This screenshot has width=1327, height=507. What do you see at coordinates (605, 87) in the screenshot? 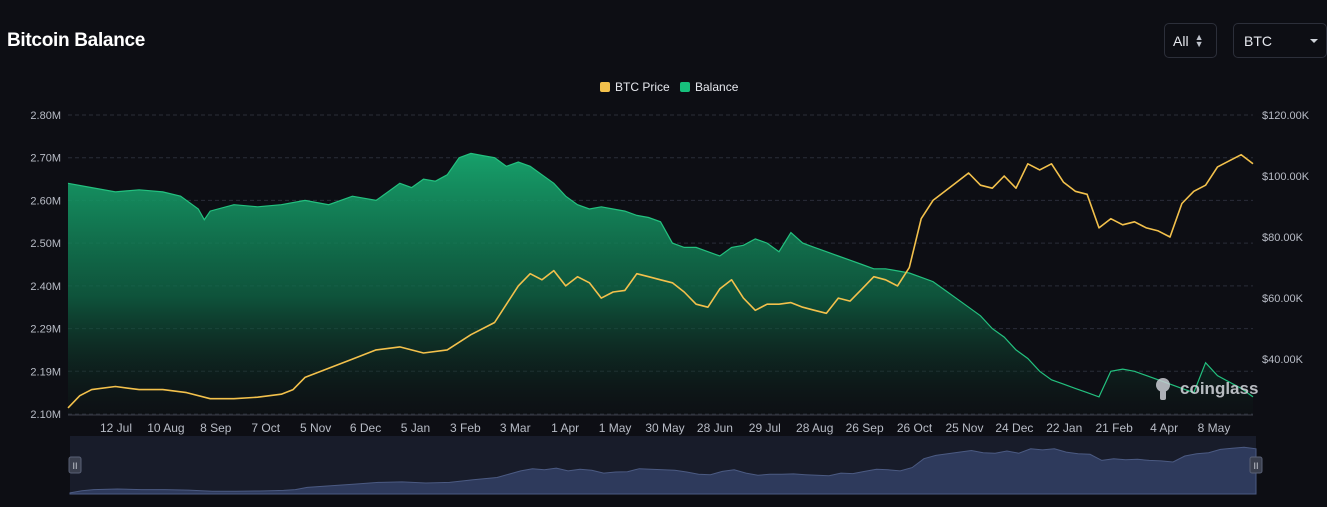
I see `legend-swatch-btc-price` at bounding box center [605, 87].